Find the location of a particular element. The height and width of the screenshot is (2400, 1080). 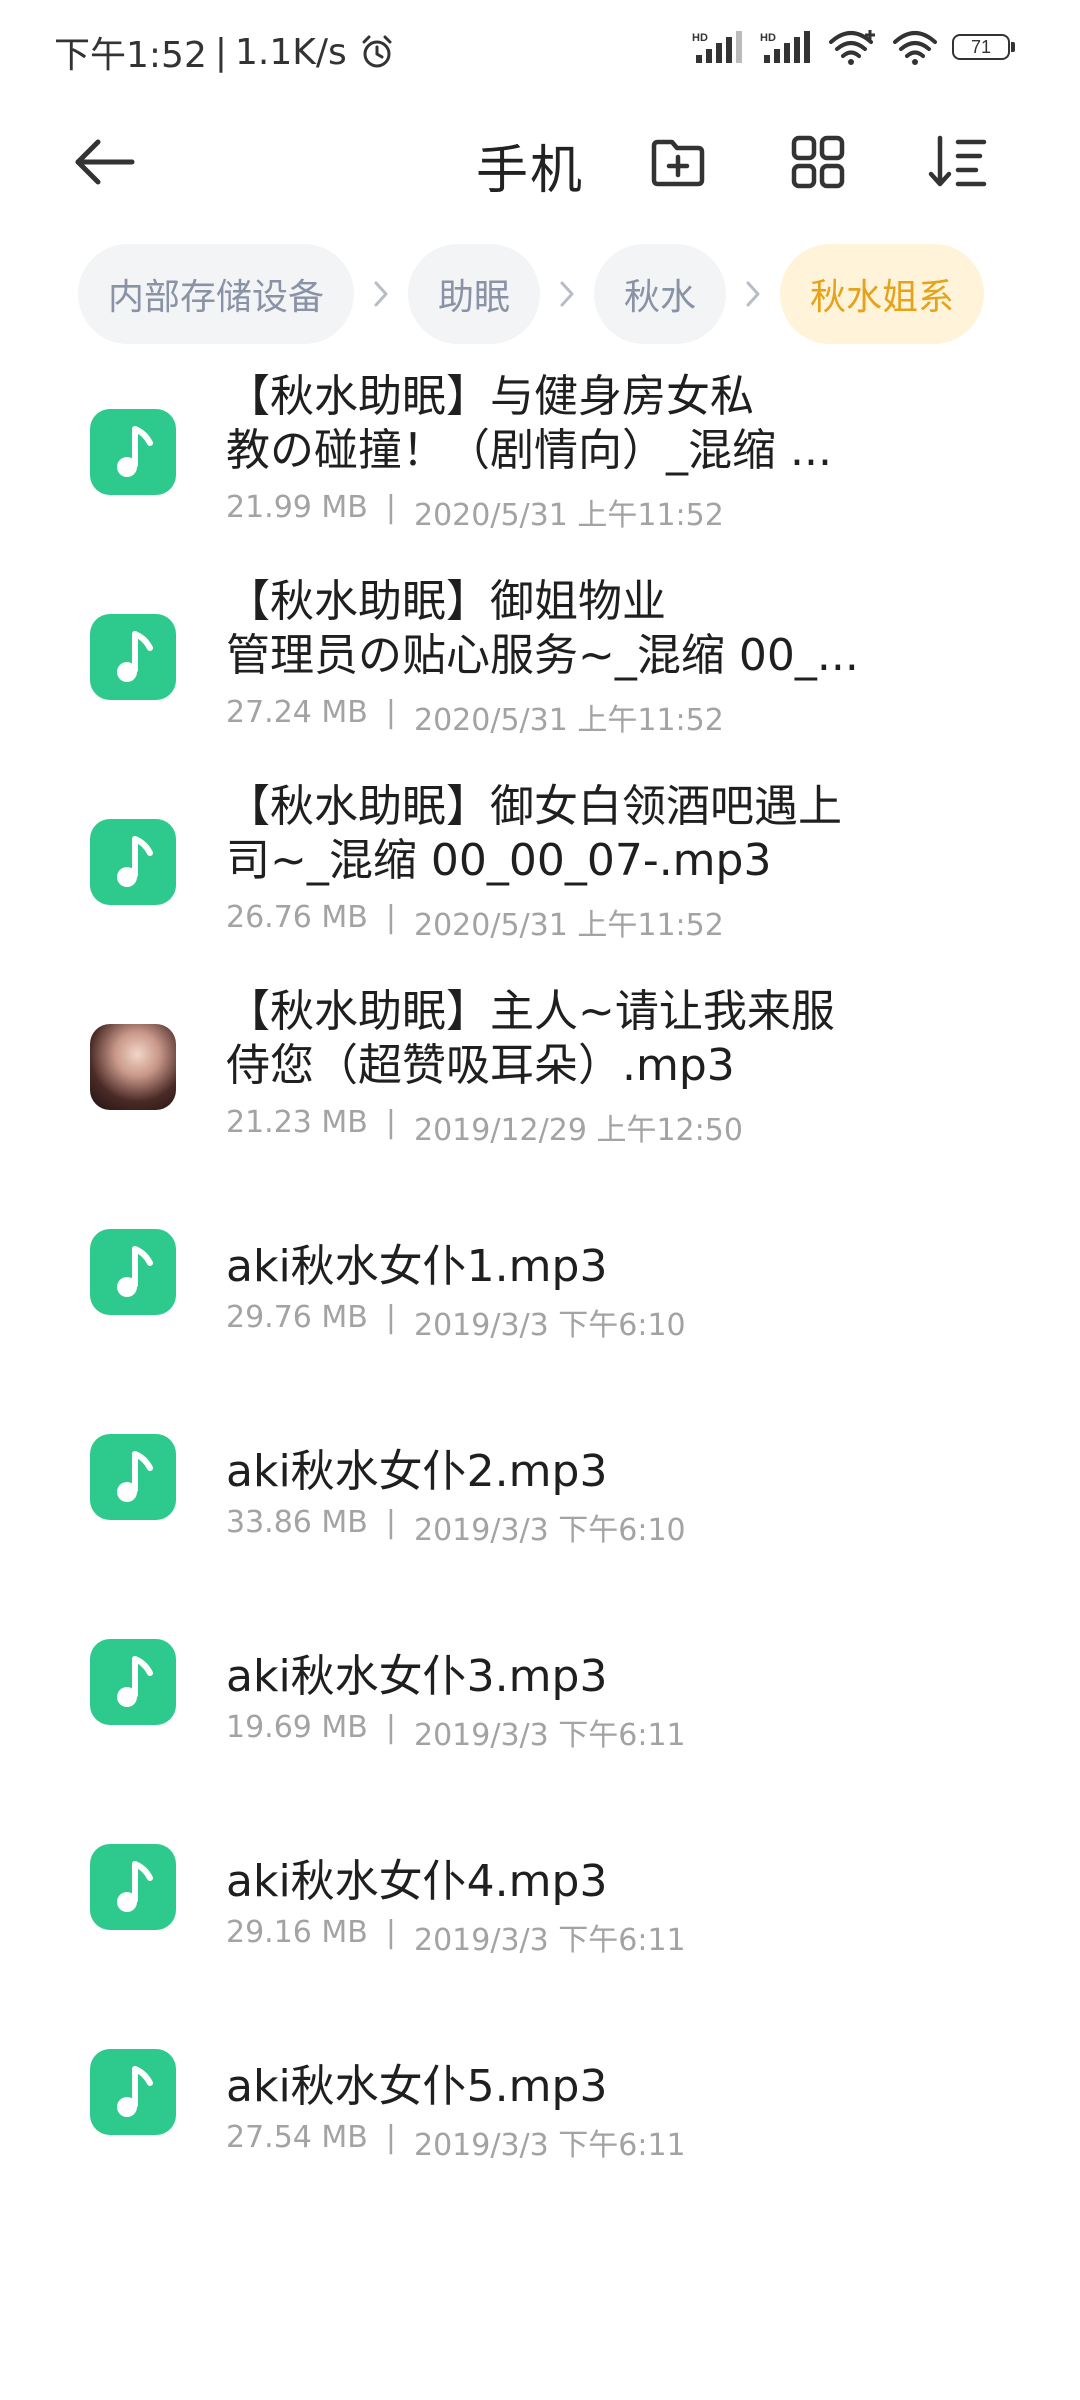

file-size: 33.86 MB is located at coordinates (297, 1522).